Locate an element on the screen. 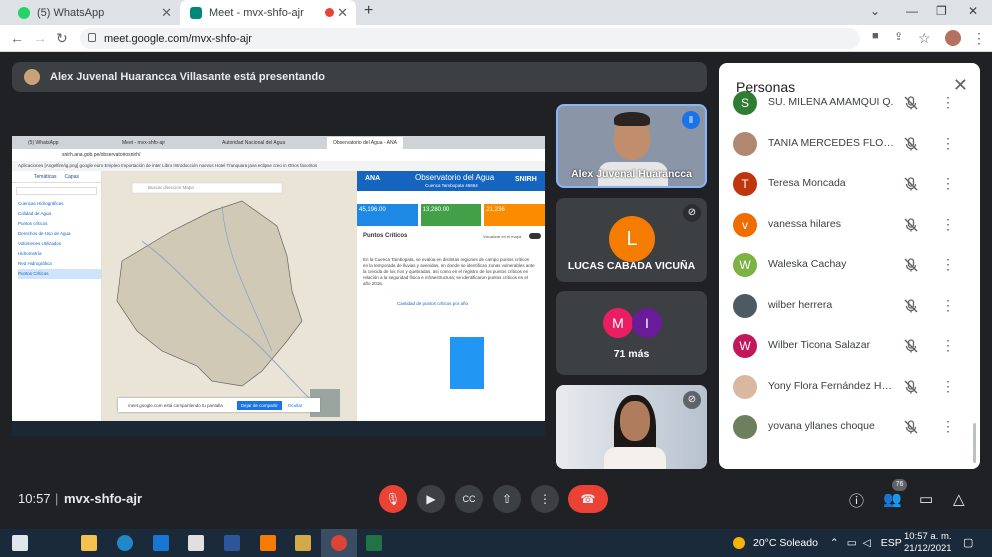 The width and height of the screenshot is (992, 557). participant-name: Teresa Moncada is located at coordinates (807, 183).